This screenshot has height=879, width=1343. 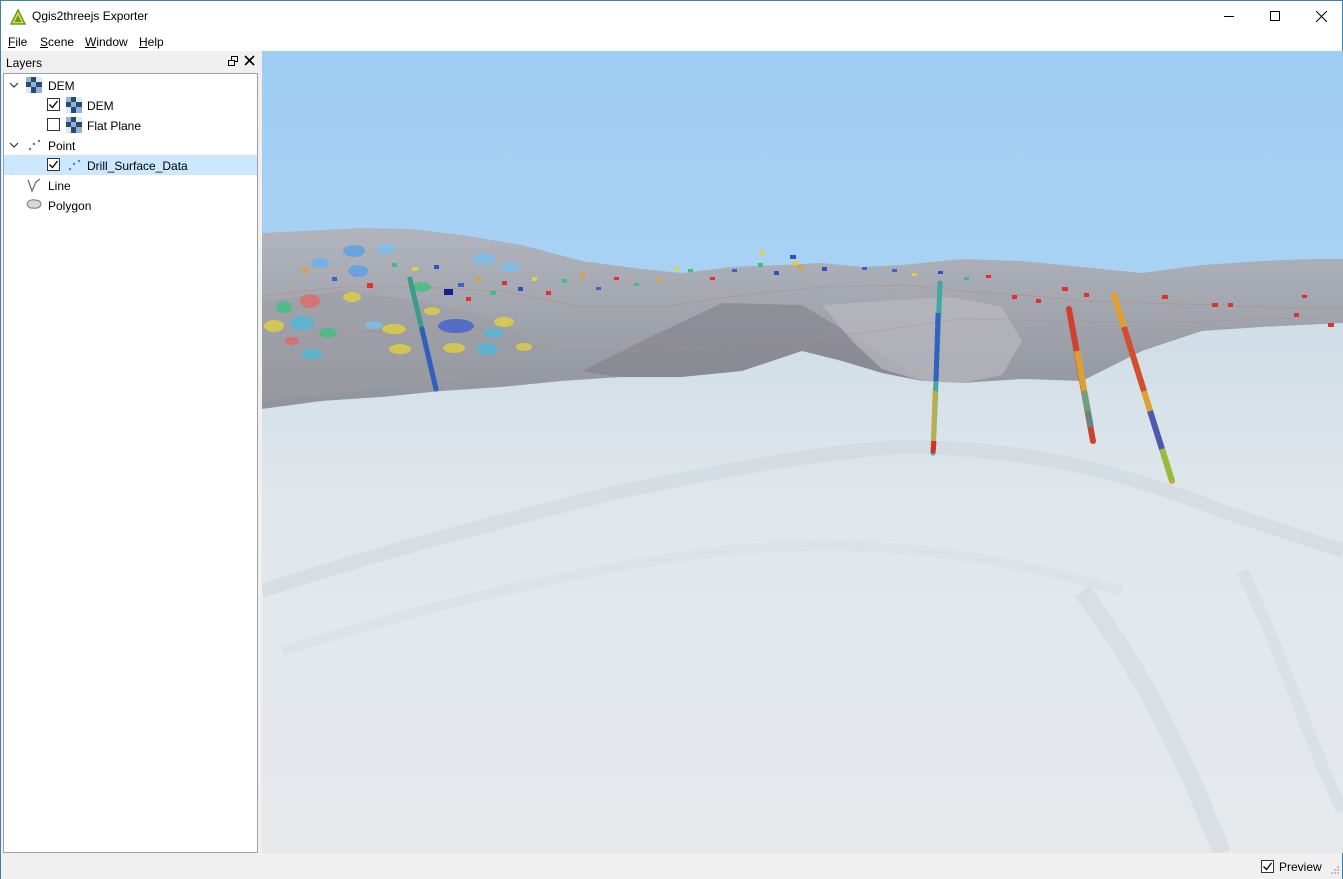 I want to click on layers-panel-header: Layers, so click(x=130, y=62).